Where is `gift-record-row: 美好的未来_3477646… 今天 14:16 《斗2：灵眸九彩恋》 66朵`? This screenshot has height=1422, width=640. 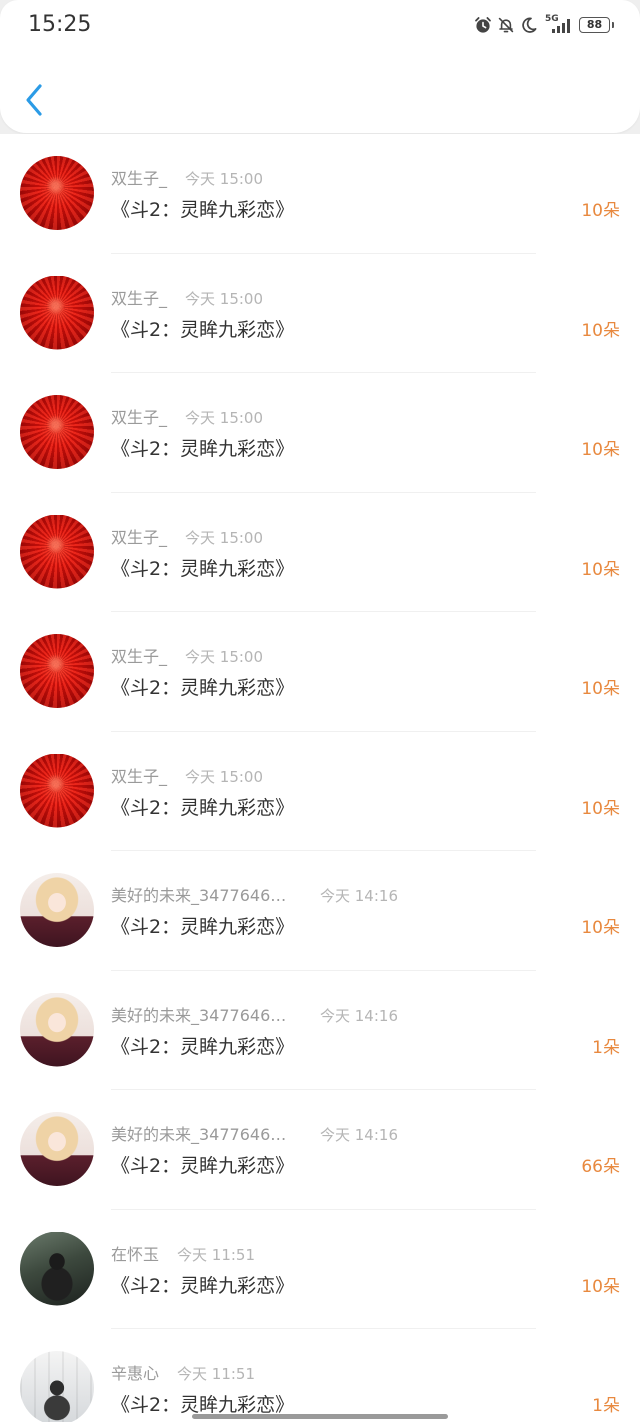 gift-record-row: 美好的未来_3477646… 今天 14:16 《斗2：灵眸九彩恋》 66朵 is located at coordinates (320, 1150).